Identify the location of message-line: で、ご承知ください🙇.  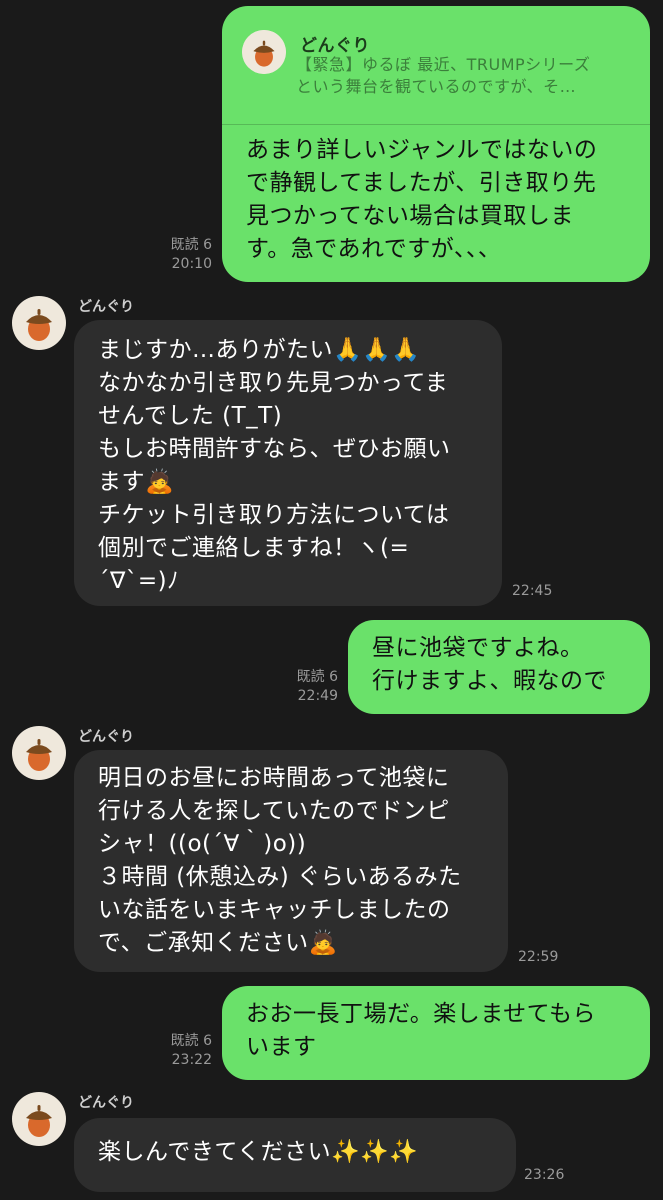
(218, 943).